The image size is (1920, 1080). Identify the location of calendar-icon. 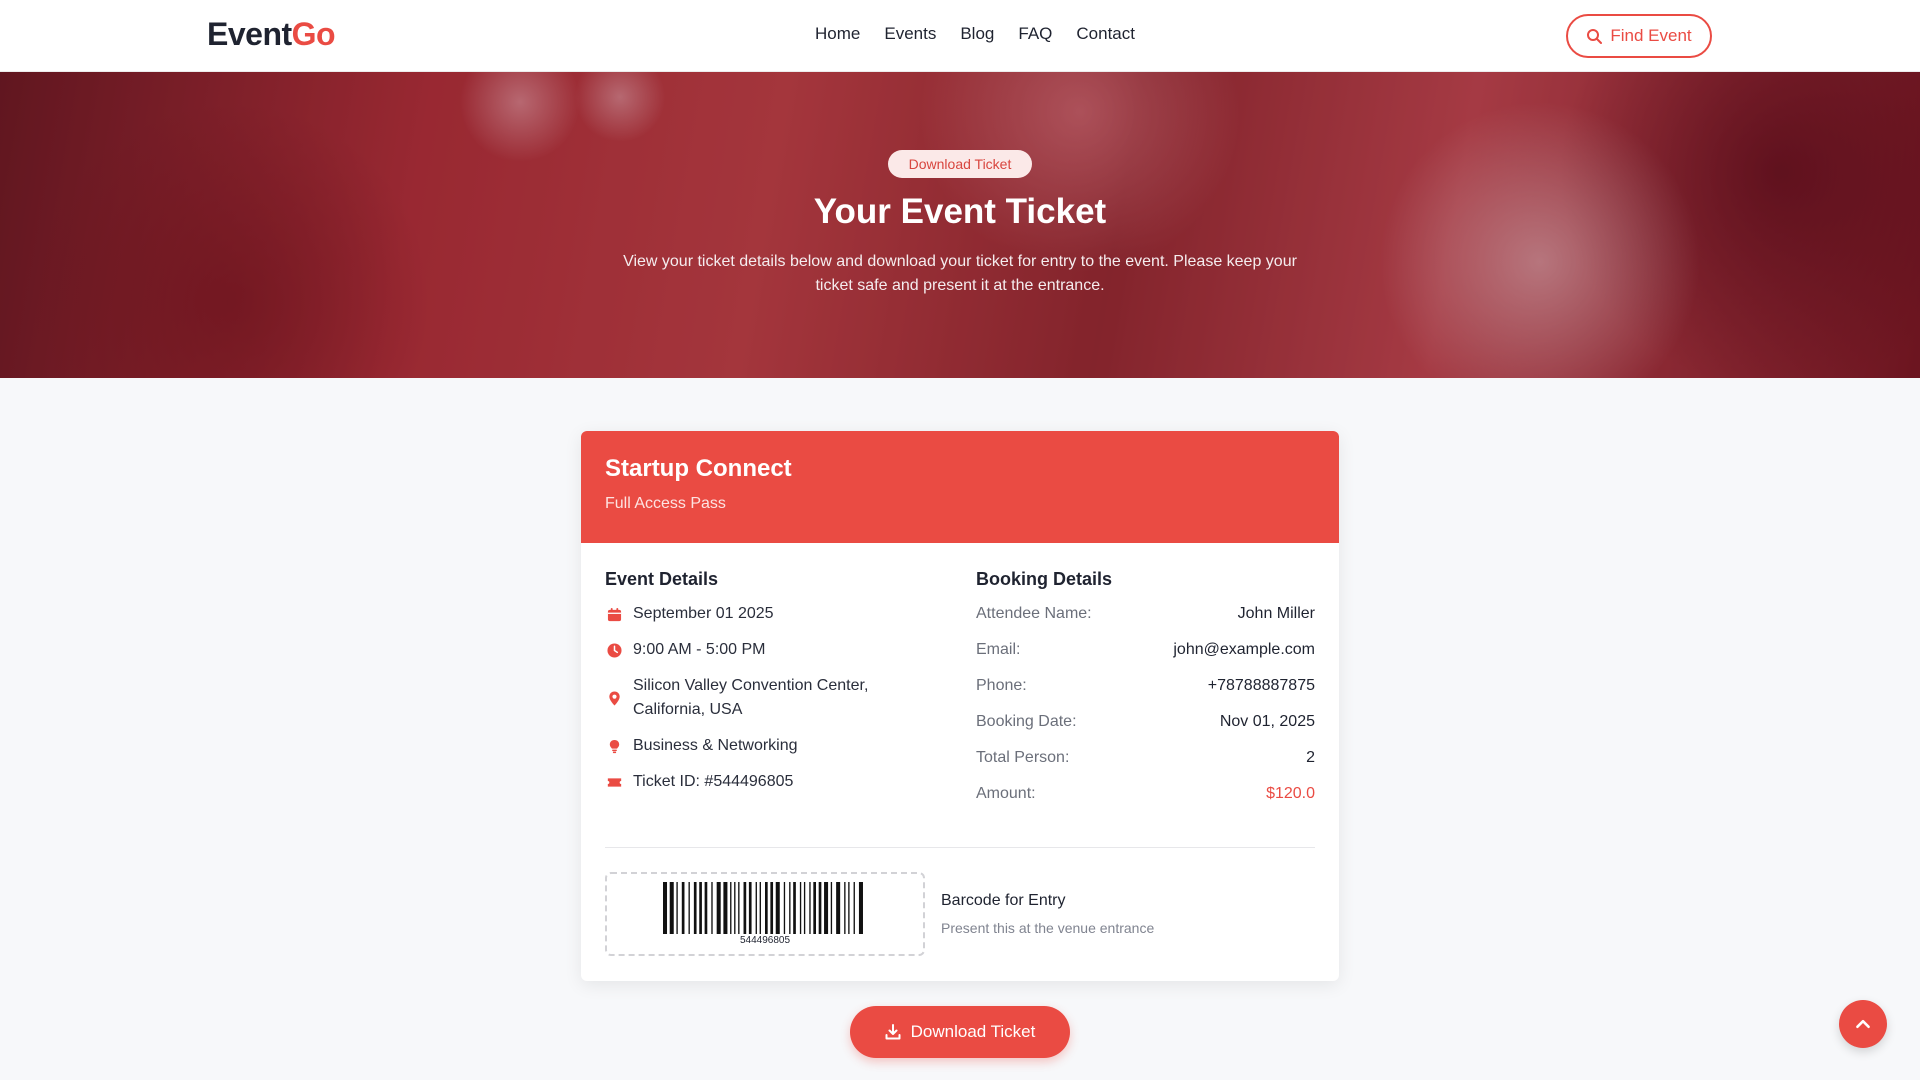
(614, 614).